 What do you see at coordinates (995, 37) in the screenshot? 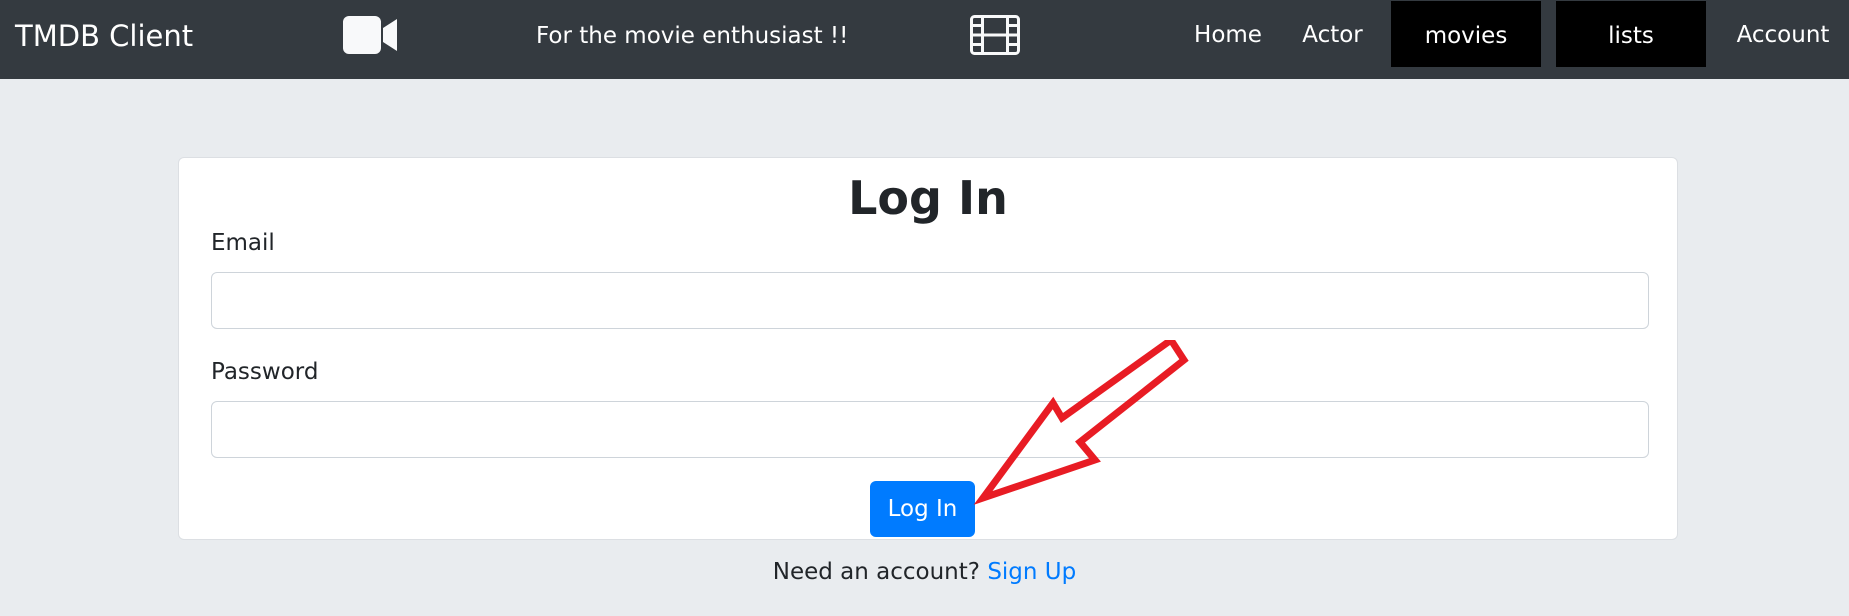
I see `film-strip-icon` at bounding box center [995, 37].